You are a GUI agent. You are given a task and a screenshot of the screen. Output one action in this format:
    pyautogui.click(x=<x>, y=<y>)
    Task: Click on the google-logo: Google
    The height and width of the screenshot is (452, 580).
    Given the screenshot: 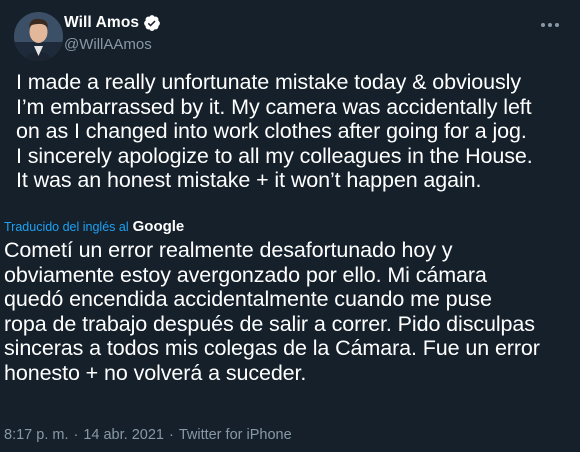 What is the action you would take?
    pyautogui.click(x=158, y=226)
    